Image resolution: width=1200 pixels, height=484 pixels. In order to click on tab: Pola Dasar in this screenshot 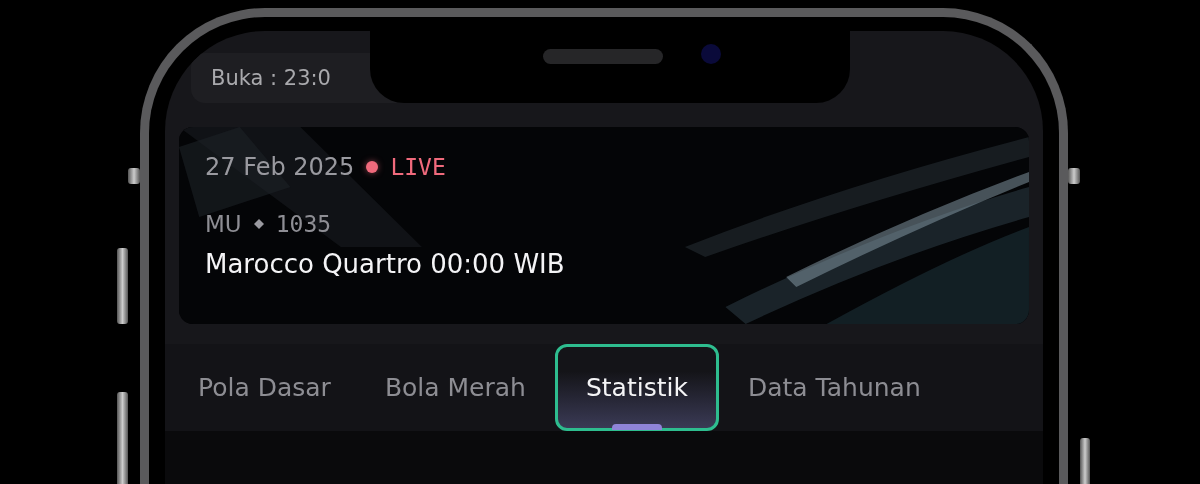, I will do `click(264, 387)`.